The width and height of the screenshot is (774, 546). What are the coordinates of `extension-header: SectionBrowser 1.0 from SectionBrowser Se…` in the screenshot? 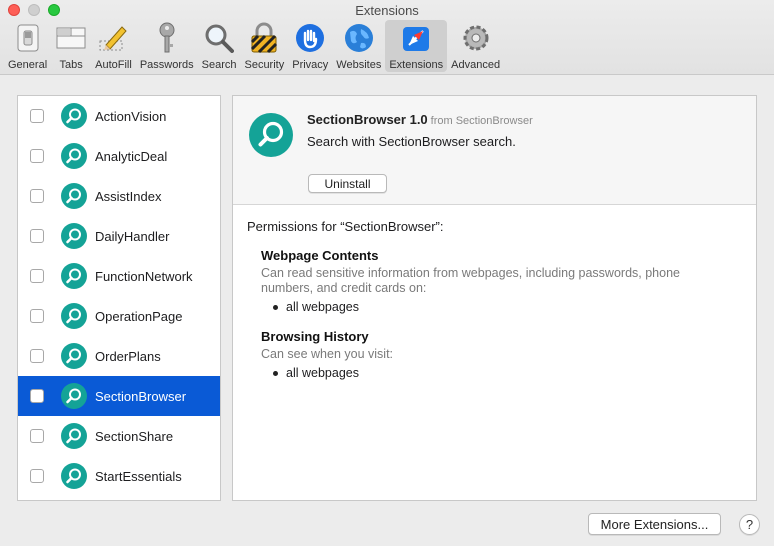 It's located at (494, 150).